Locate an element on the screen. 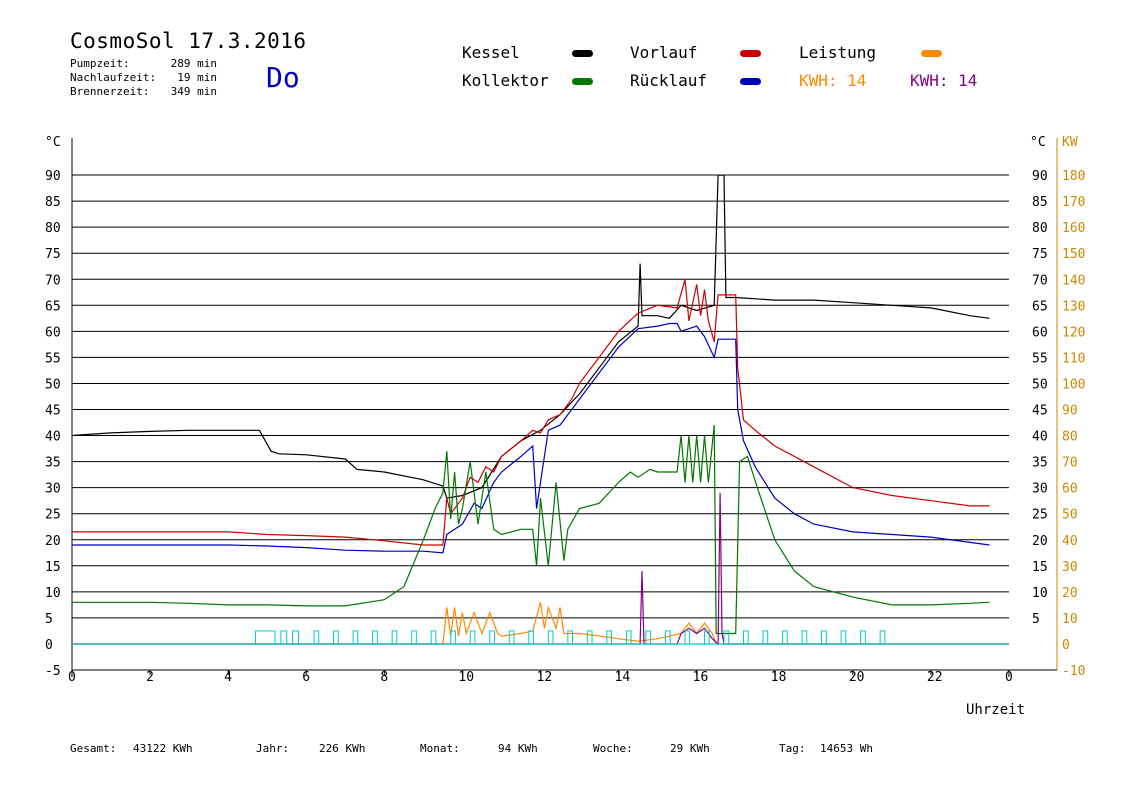  y2-tick-label: 170 is located at coordinates (1073, 202).